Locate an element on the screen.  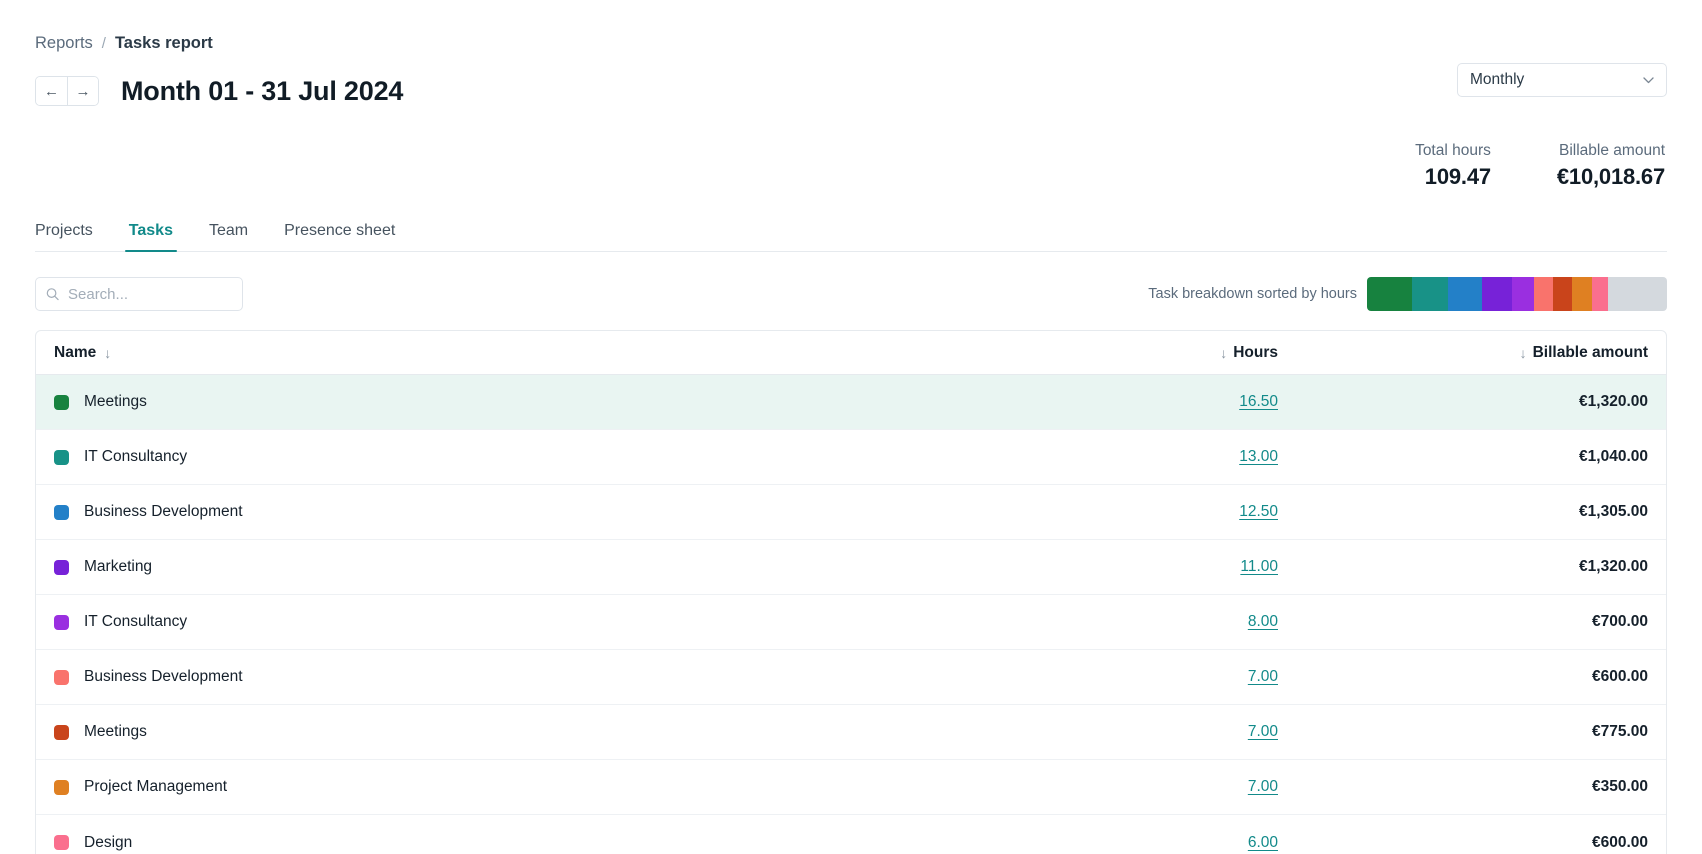
period-select: Monthly is located at coordinates (1562, 80).